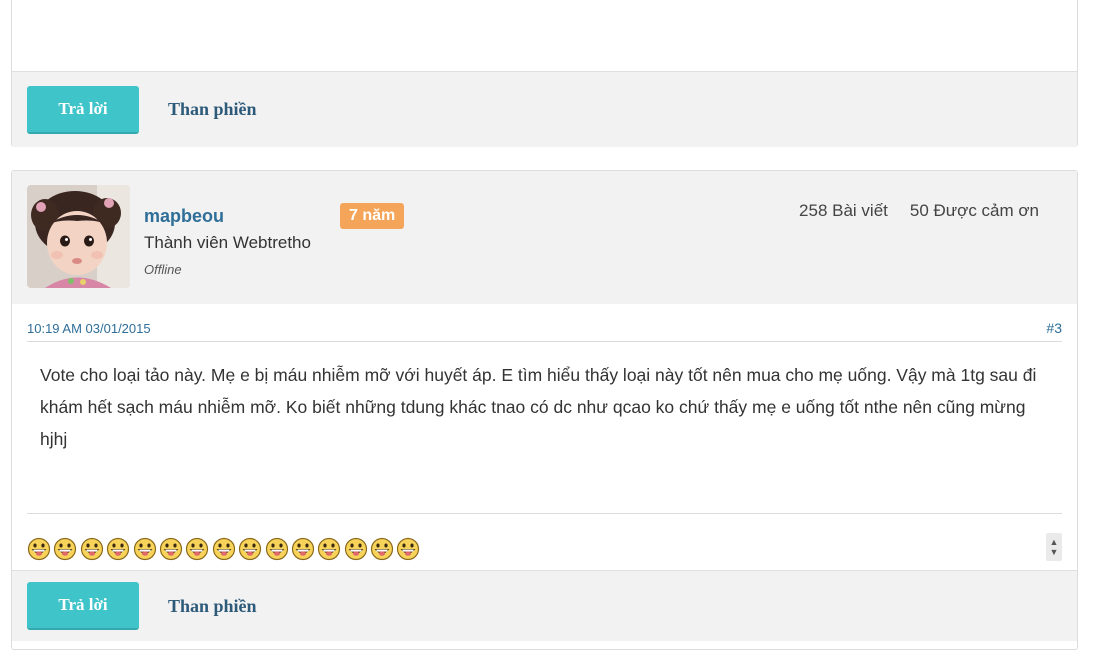  I want to click on avatar, so click(78, 236).